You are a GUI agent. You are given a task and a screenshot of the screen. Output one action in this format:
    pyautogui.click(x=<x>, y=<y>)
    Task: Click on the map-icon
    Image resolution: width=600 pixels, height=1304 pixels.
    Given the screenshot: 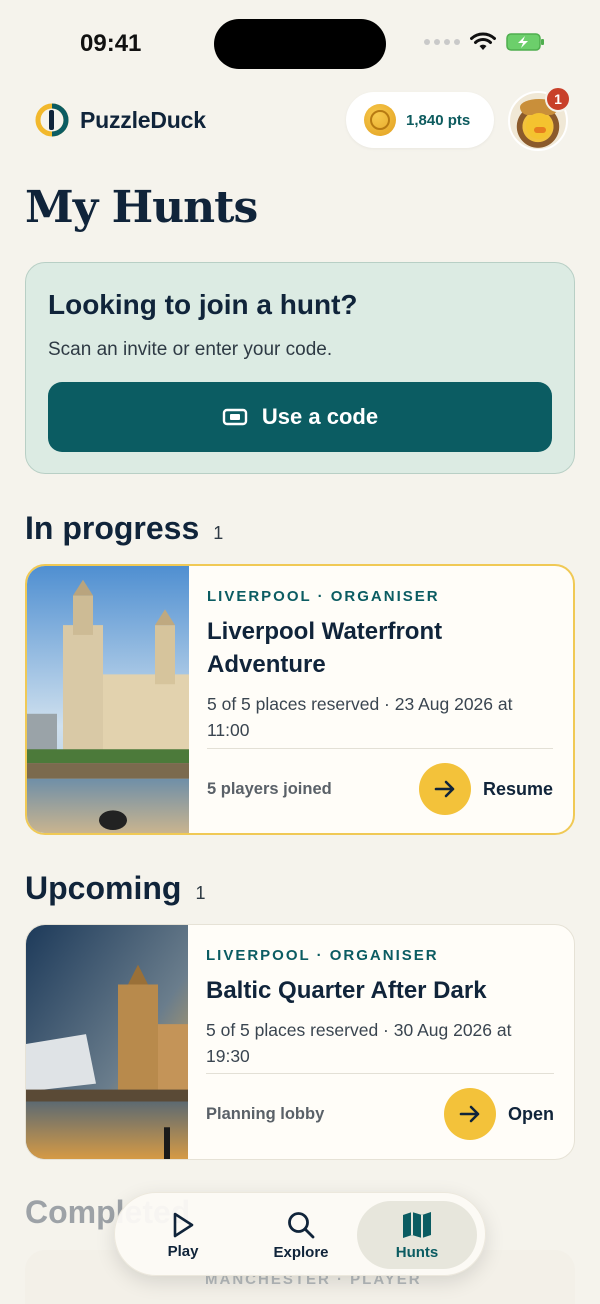 What is the action you would take?
    pyautogui.click(x=417, y=1224)
    